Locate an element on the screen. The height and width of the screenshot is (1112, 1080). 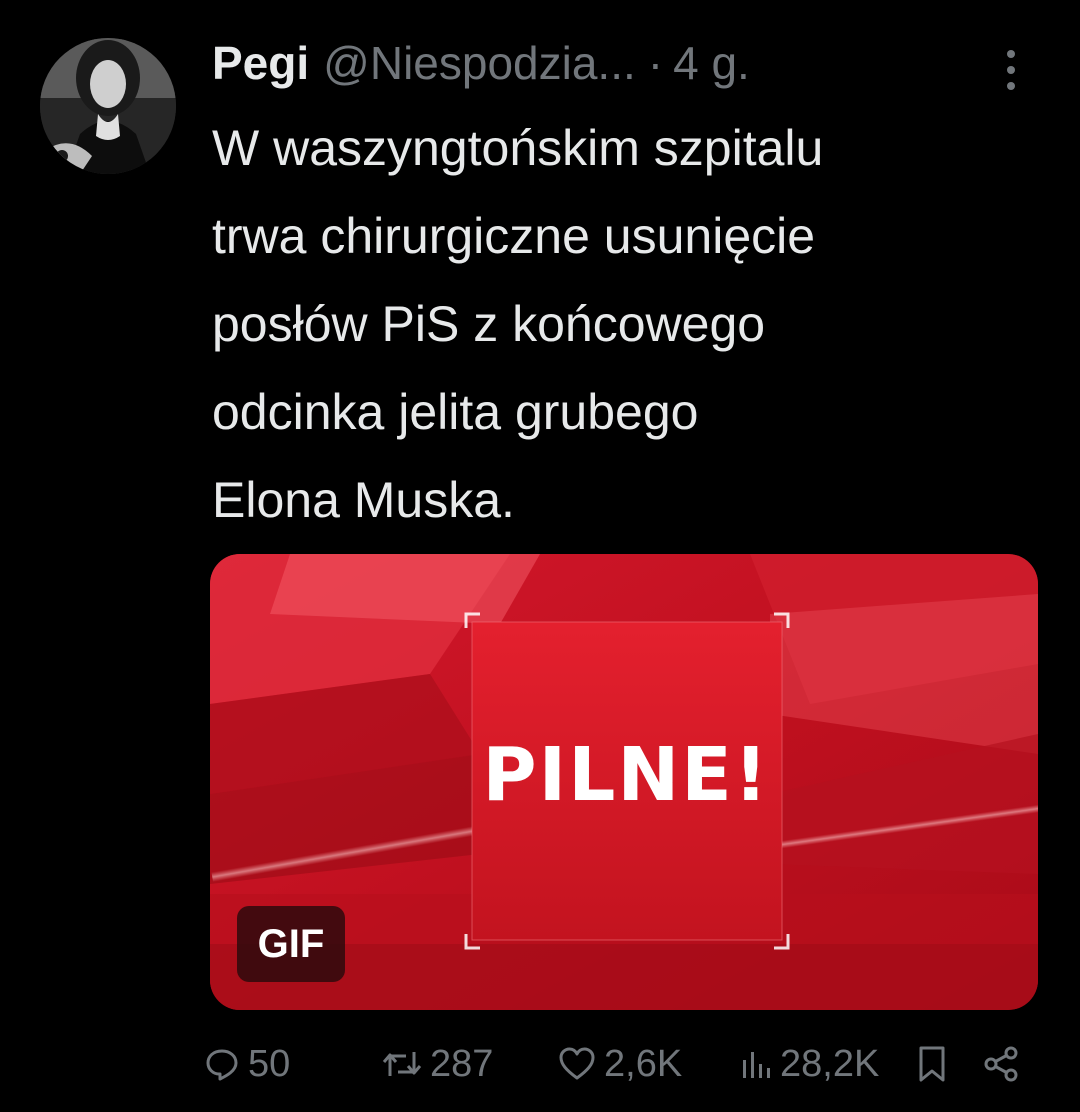
tweet-header: Pegi @Niespodzia... · 4 g. is located at coordinates (622, 66).